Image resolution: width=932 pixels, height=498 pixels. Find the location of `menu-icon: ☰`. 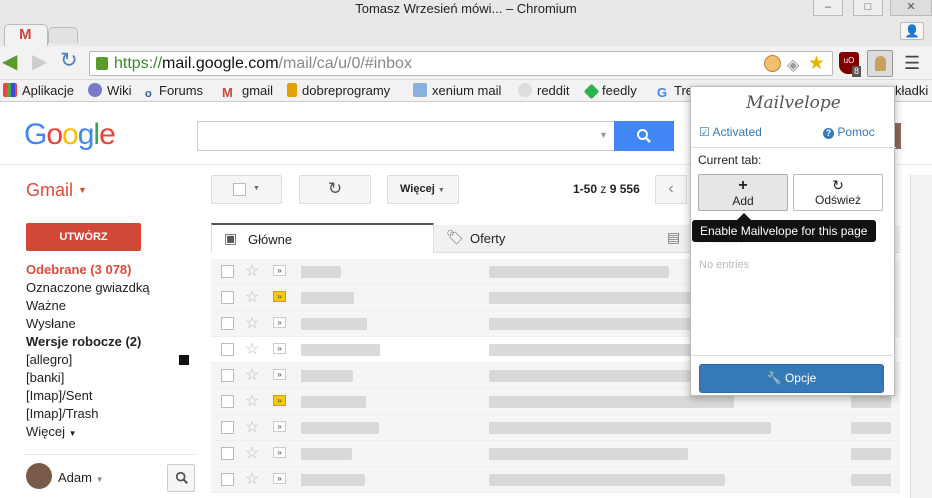

menu-icon: ☰ is located at coordinates (912, 63).